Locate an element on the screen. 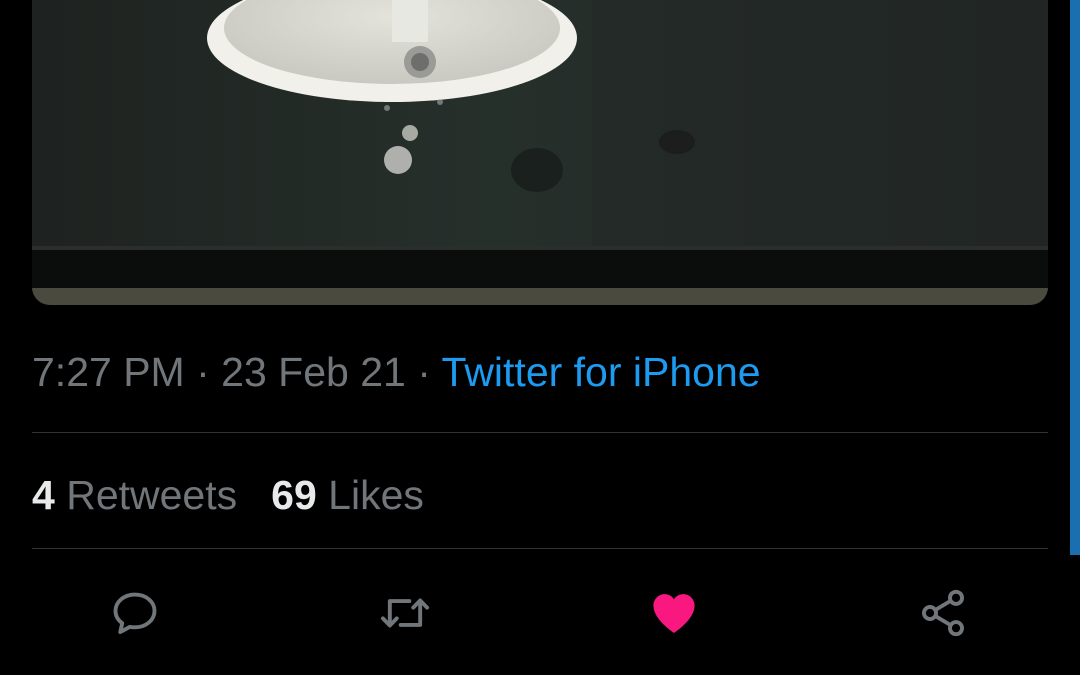 Image resolution: width=1080 pixels, height=675 pixels. retweet-arrows-icon is located at coordinates (405, 613).